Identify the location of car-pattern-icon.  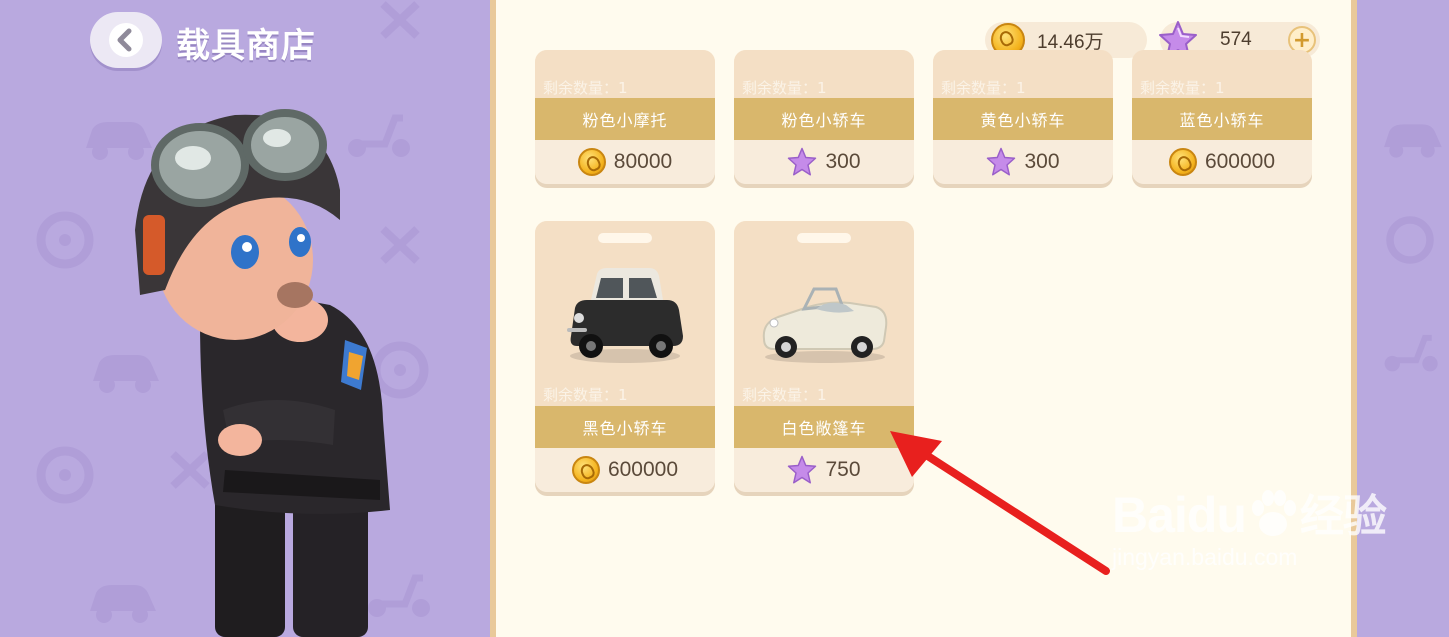
(1413, 141).